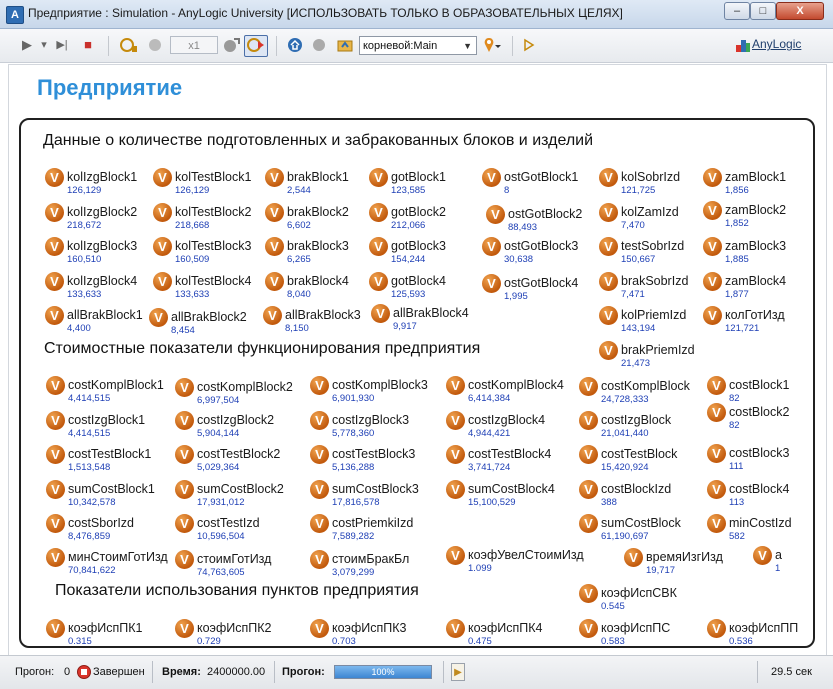 The height and width of the screenshot is (689, 833). What do you see at coordinates (353, 398) in the screenshot?
I see `variable-value: 6,901,930` at bounding box center [353, 398].